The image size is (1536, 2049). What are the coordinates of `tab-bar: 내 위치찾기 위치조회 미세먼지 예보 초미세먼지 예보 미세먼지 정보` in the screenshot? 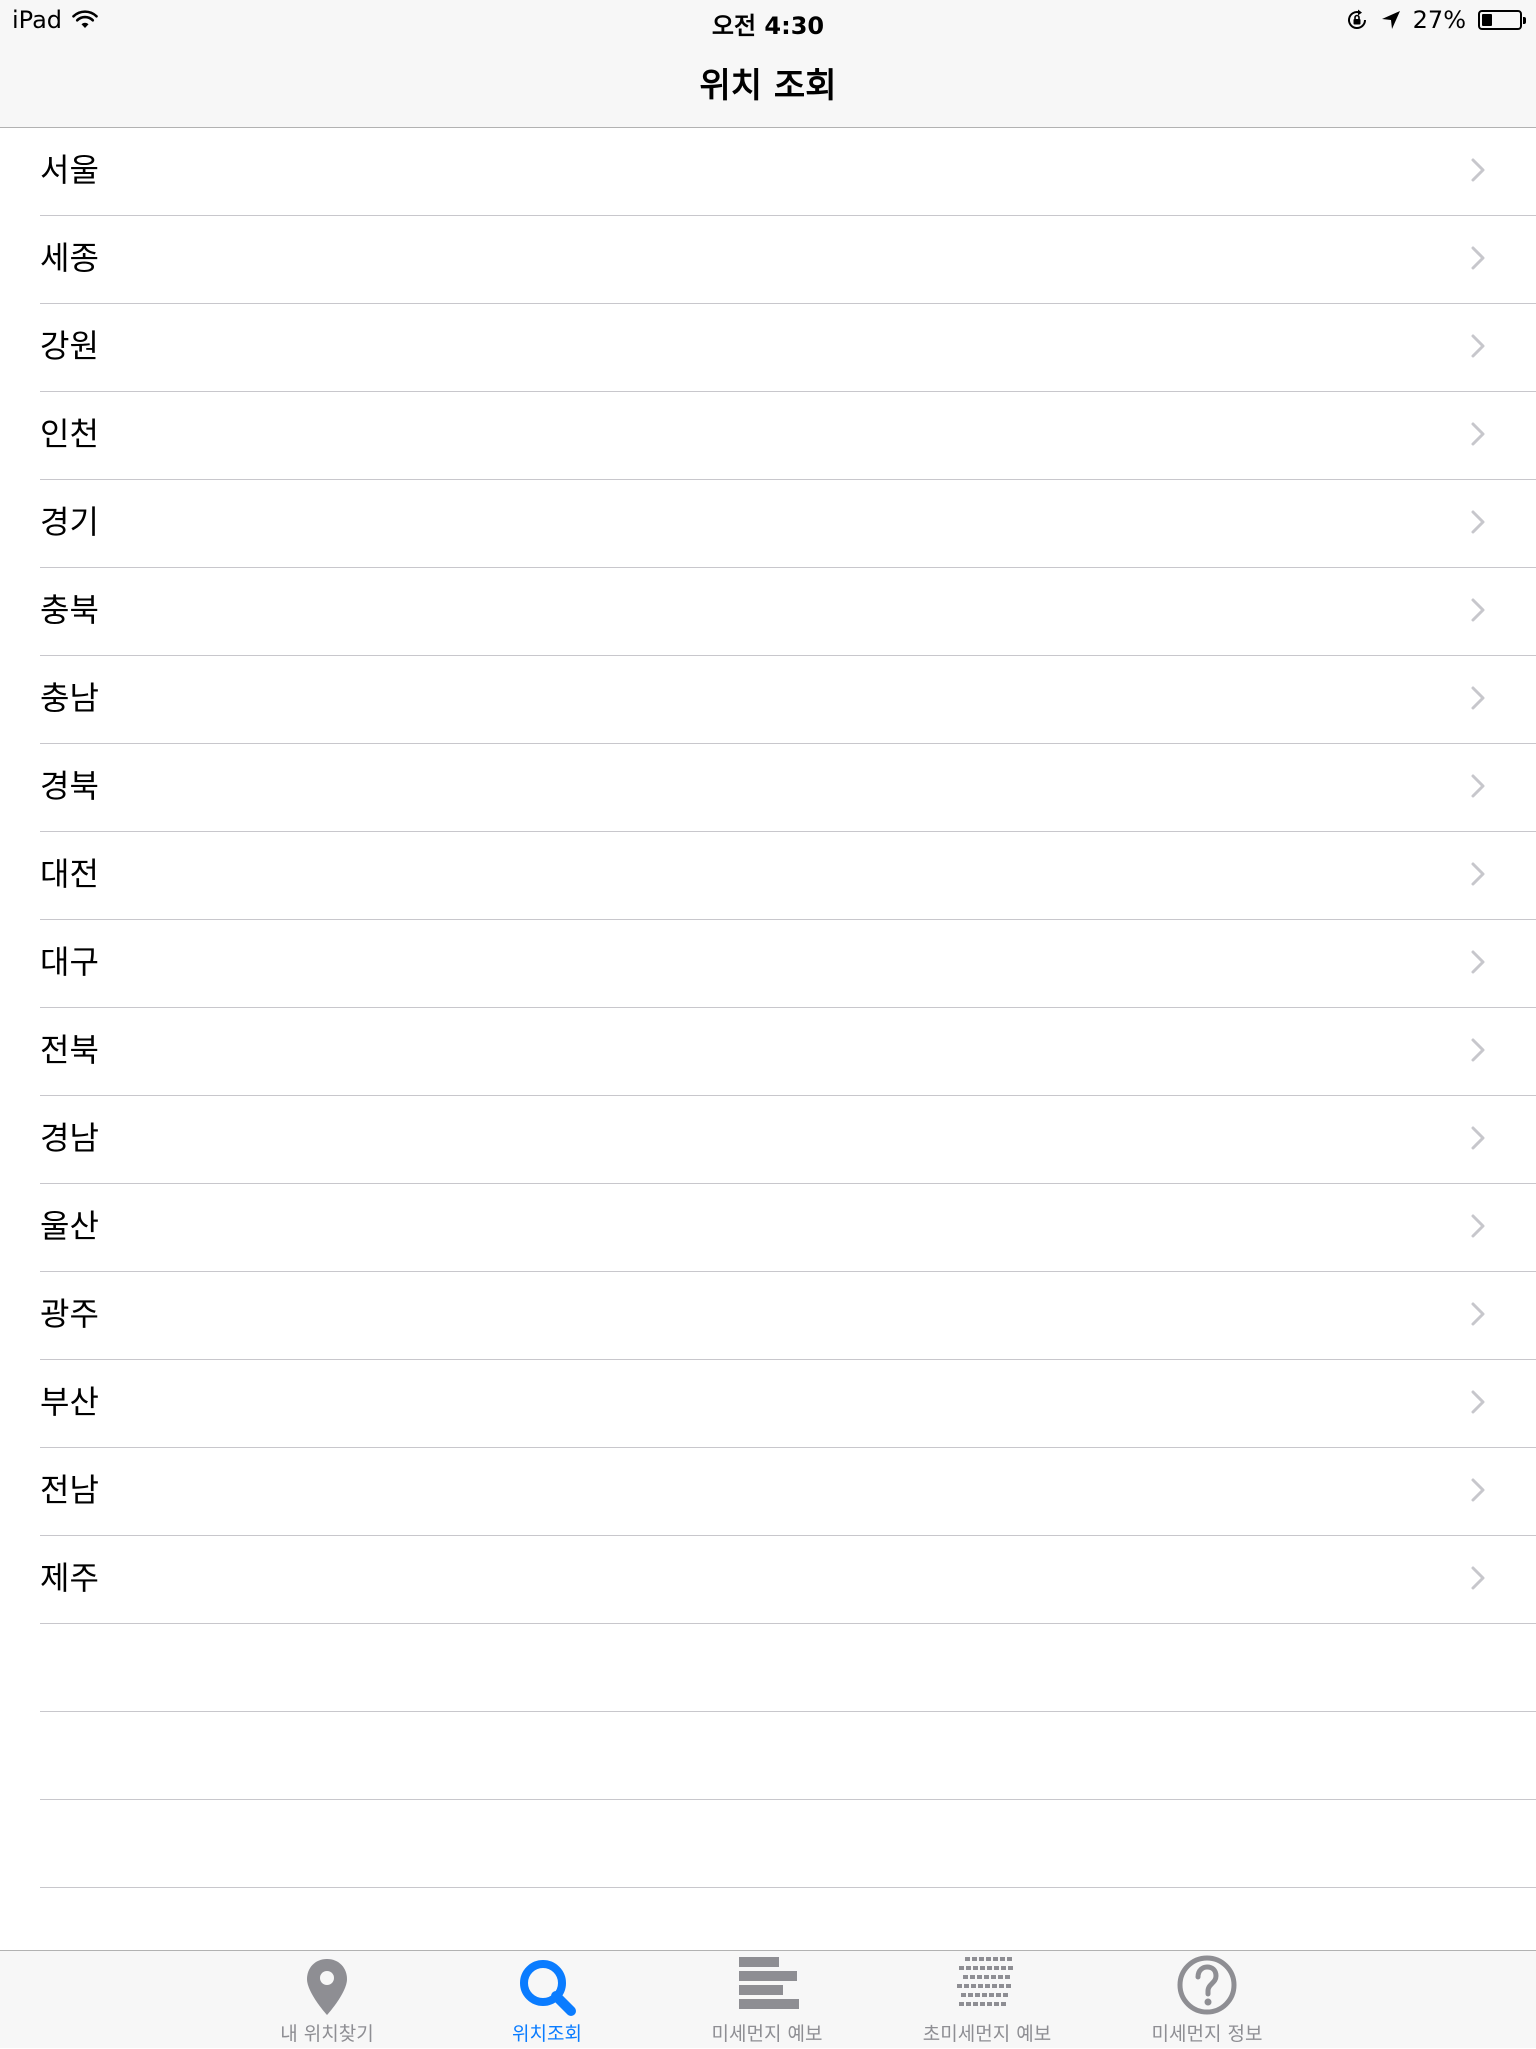 It's located at (768, 1999).